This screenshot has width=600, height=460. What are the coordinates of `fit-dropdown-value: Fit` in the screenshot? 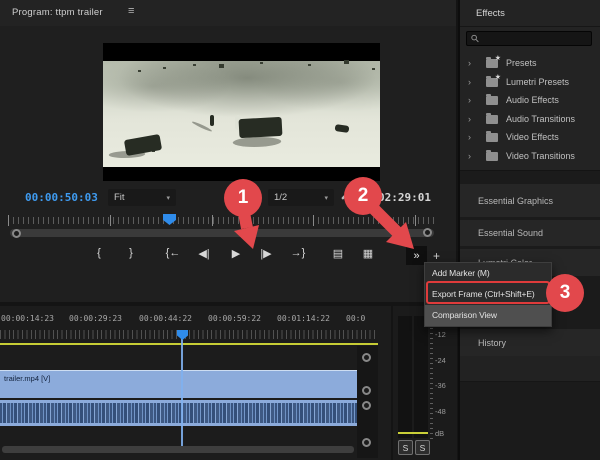 It's located at (119, 197).